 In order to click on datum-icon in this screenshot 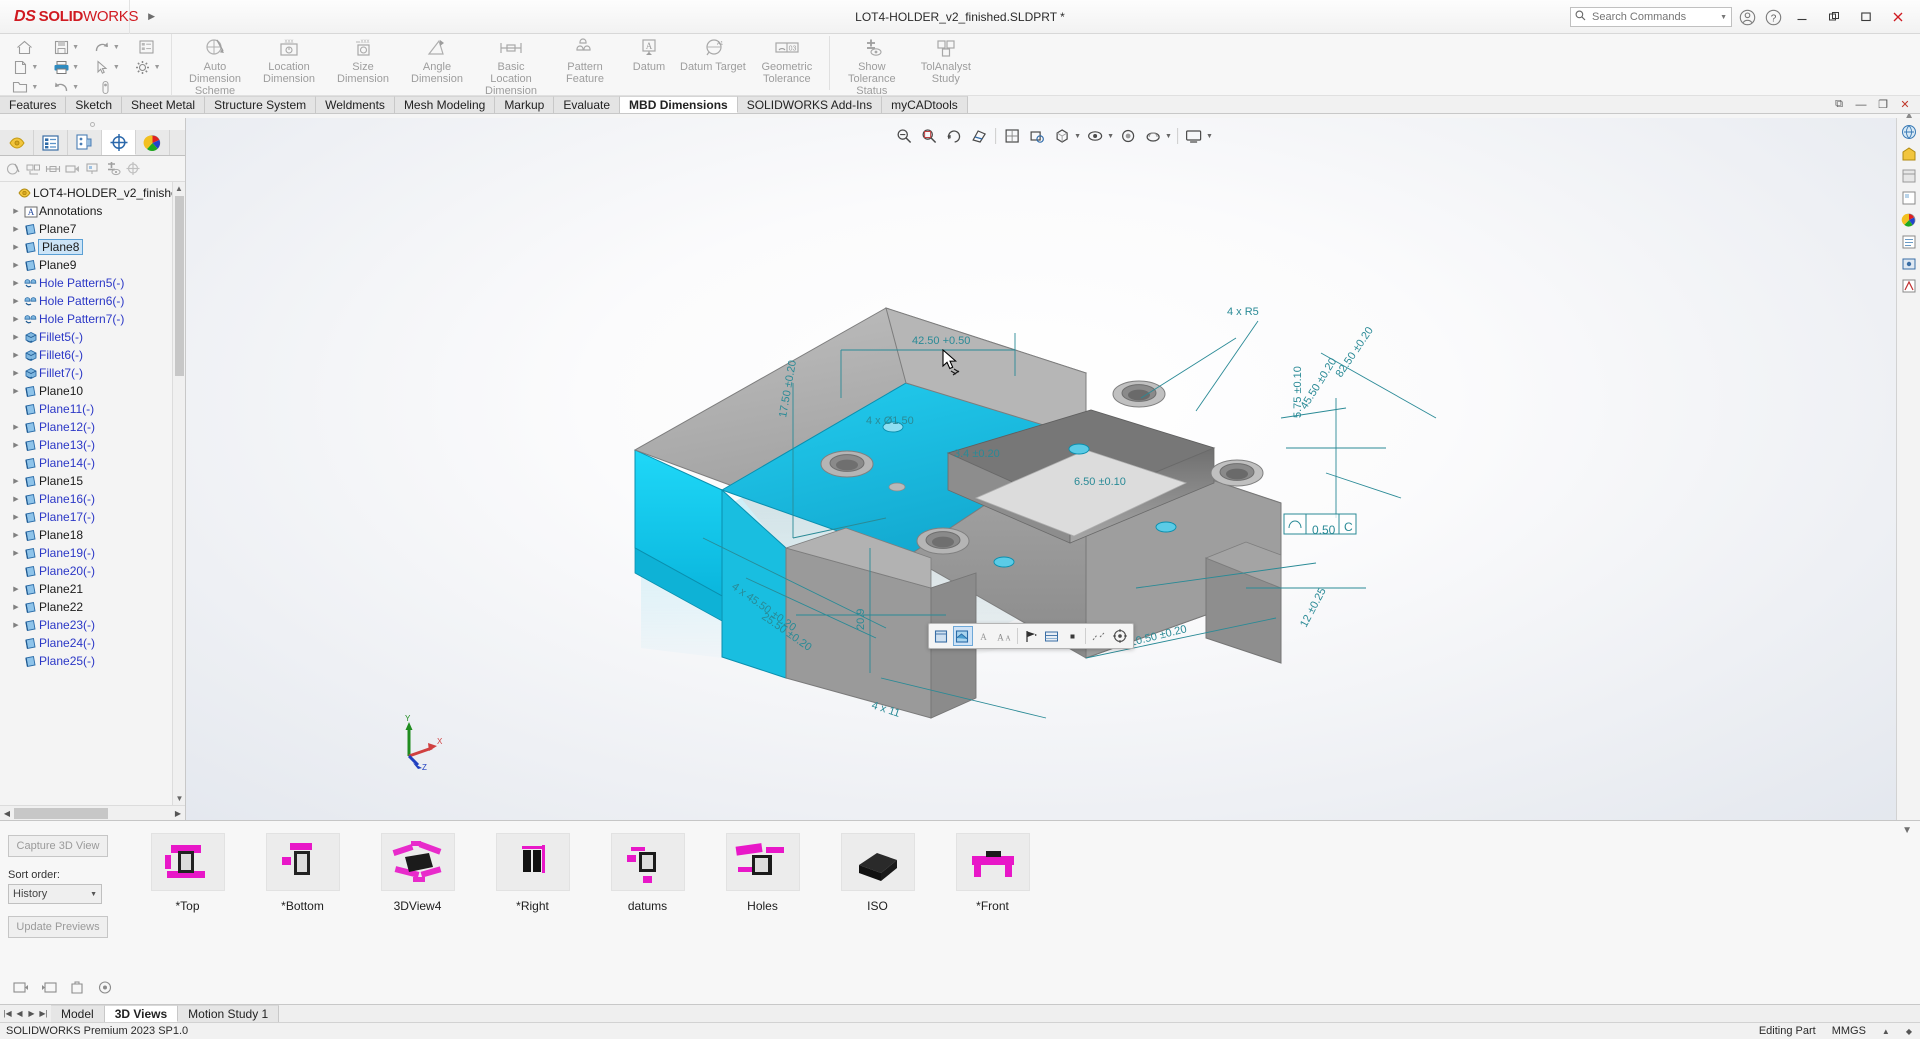, I will do `click(93, 169)`.